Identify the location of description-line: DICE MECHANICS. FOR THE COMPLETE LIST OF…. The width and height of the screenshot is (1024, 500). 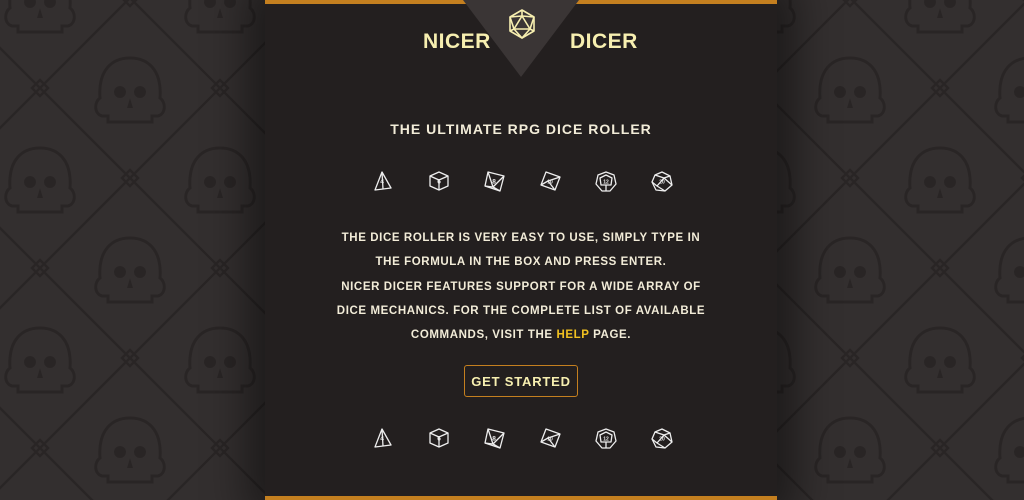
(521, 310).